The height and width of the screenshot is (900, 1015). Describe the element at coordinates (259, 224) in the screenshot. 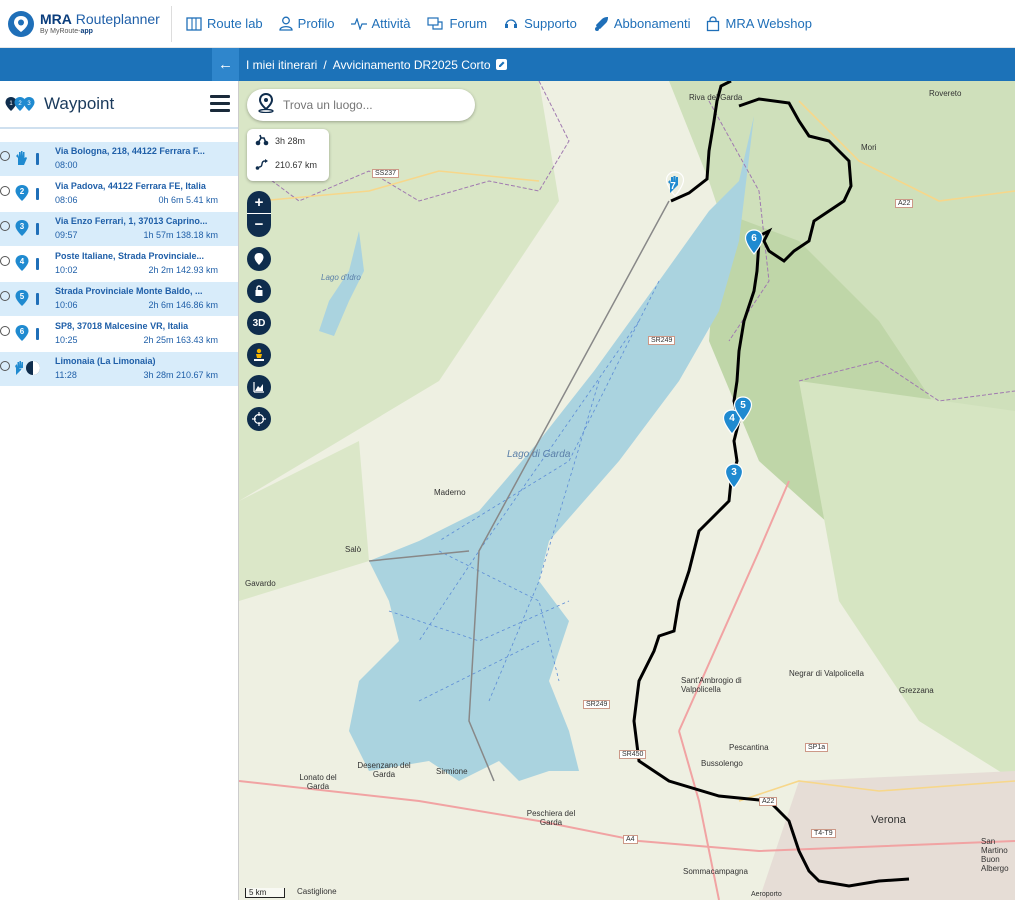

I see `zoom-out-button: −` at that location.